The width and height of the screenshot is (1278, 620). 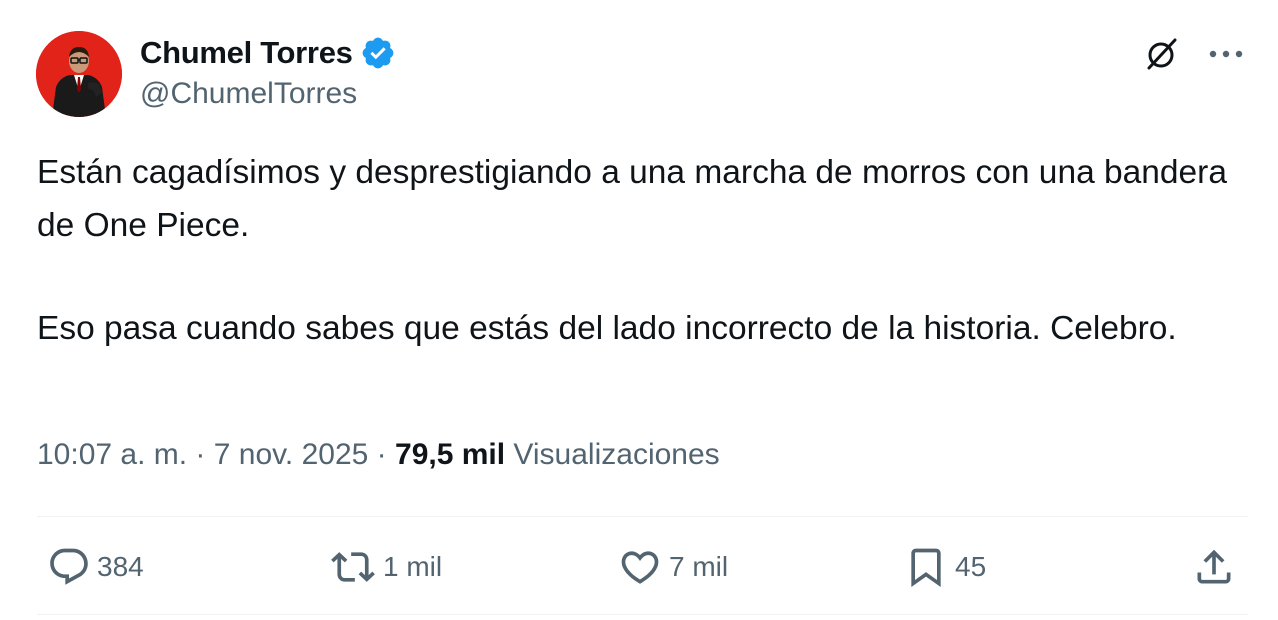 I want to click on author-name-row: Chumel Torres, so click(x=268, y=53).